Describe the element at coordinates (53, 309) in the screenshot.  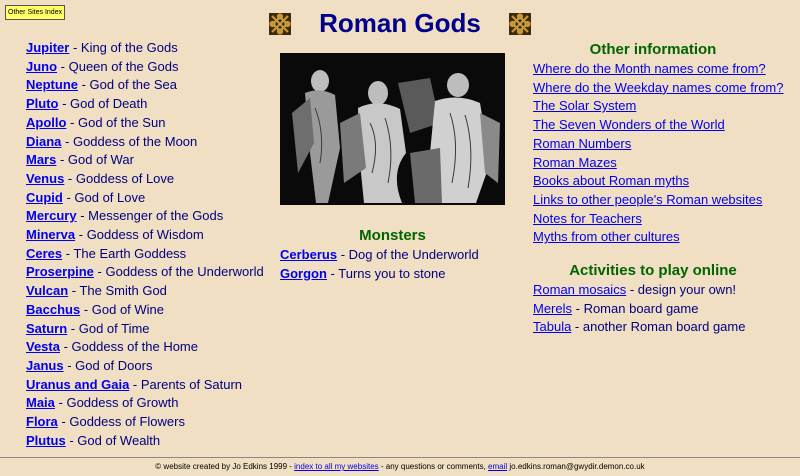
I see `god-link: Bacchus` at that location.